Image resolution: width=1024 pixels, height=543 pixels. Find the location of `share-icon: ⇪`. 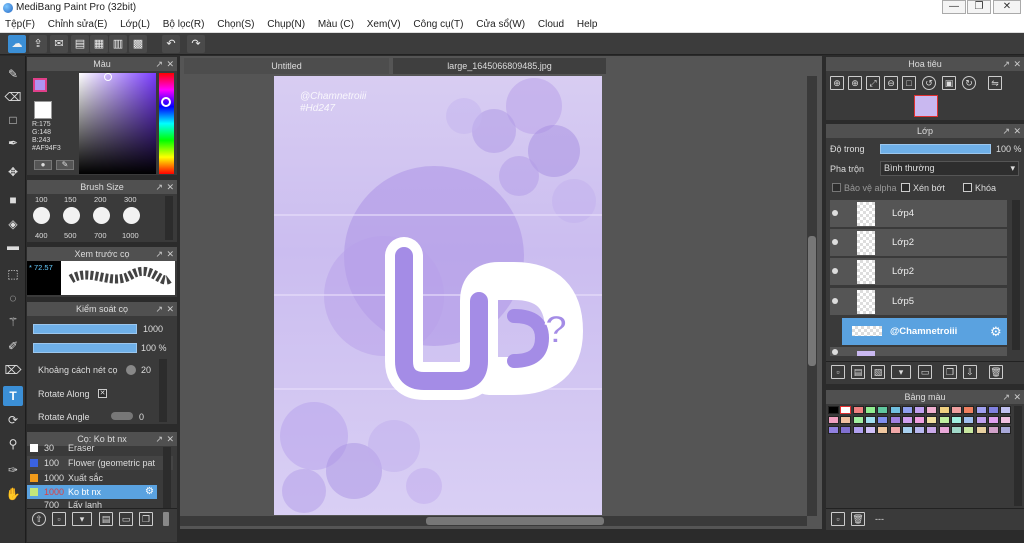

share-icon: ⇪ is located at coordinates (38, 44).